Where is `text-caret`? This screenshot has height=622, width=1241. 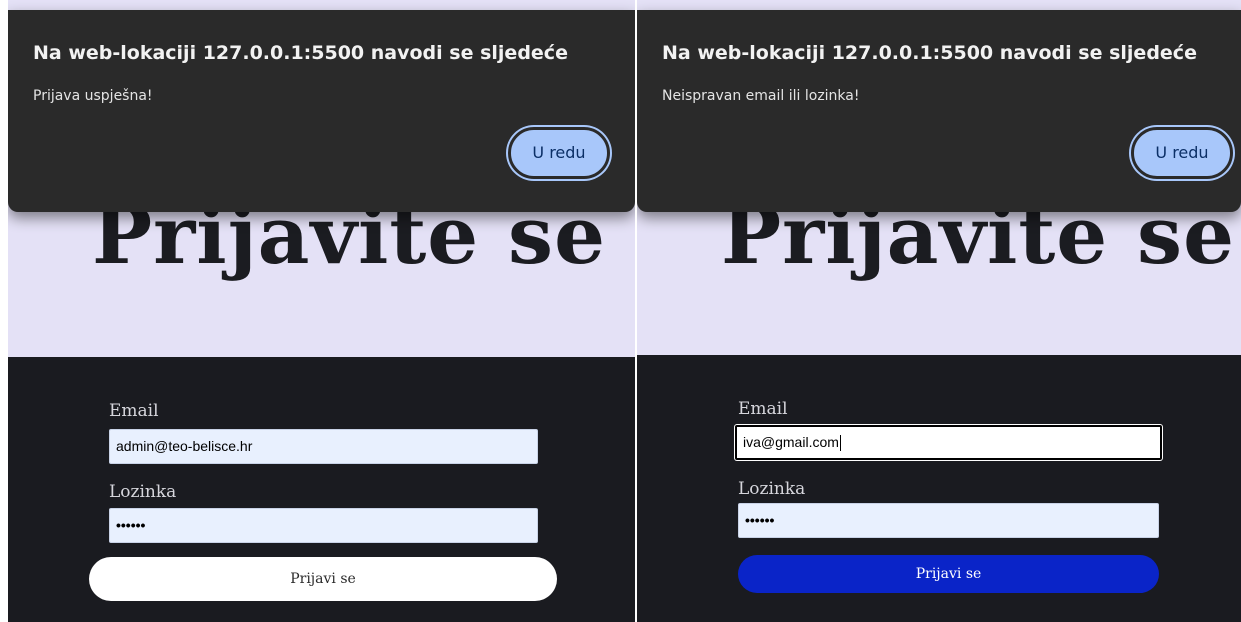 text-caret is located at coordinates (840, 443).